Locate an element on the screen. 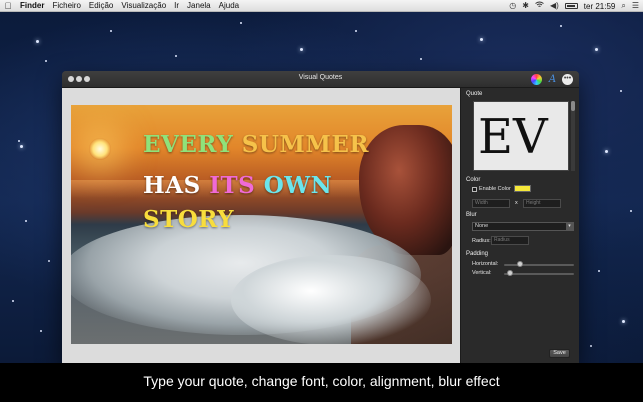 Image resolution: width=643 pixels, height=402 pixels. time-machine-icon: ◷ is located at coordinates (512, 6).